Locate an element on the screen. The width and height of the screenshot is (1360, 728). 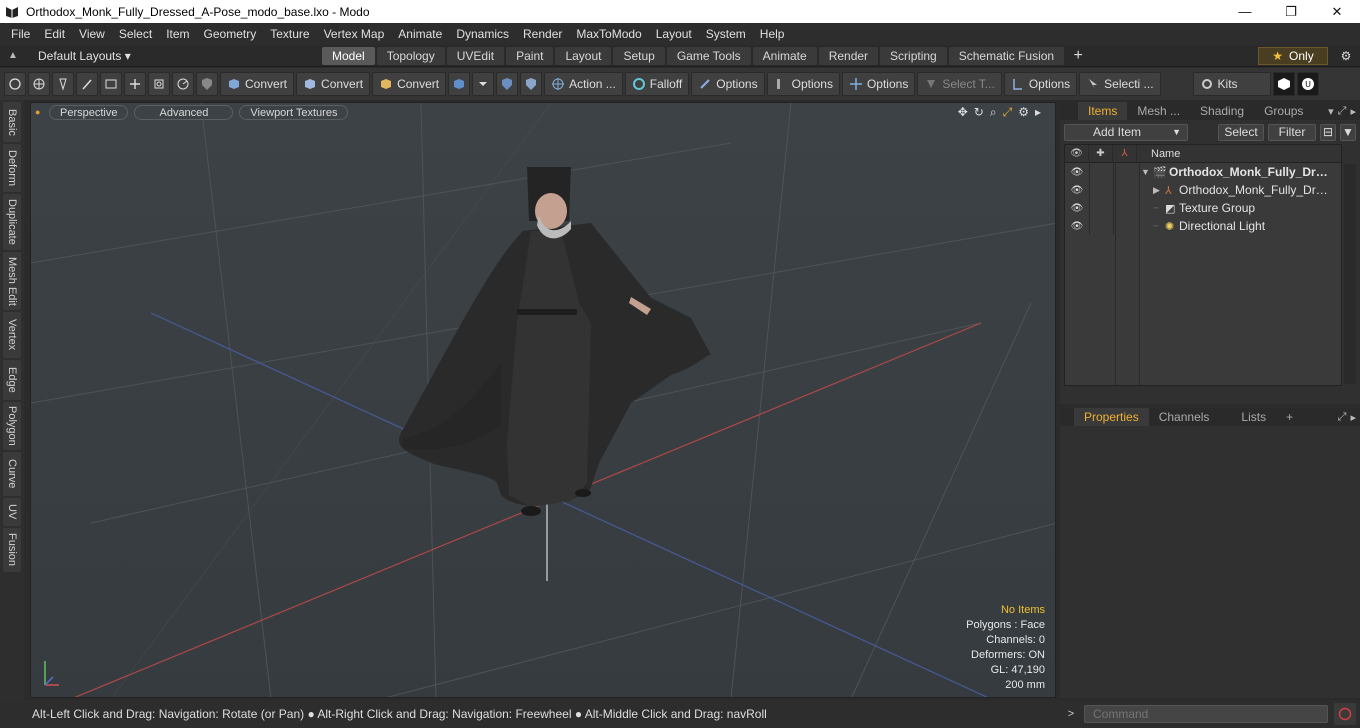
gear-icon: ⚙ is located at coordinates (1346, 56).